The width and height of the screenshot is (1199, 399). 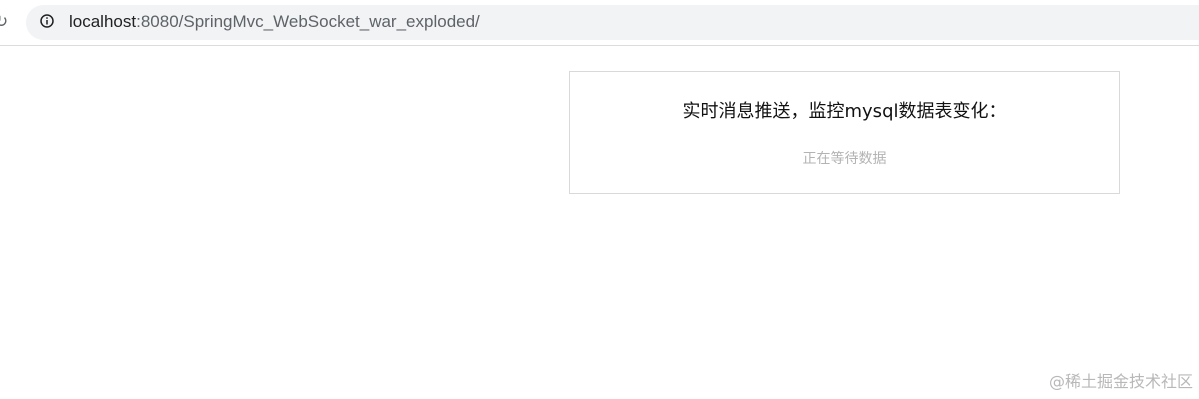 What do you see at coordinates (1120, 381) in the screenshot?
I see `watermark: @稀土掘金技术社区` at bounding box center [1120, 381].